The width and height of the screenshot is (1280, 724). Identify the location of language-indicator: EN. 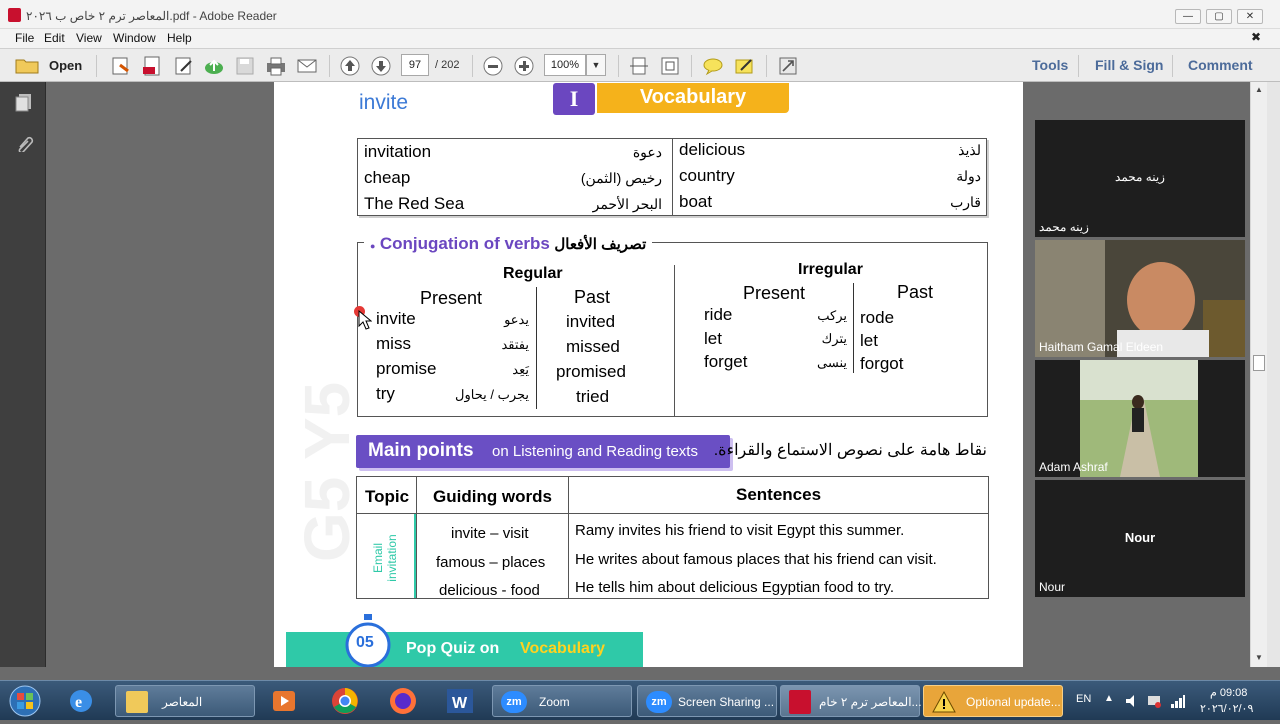
(1083, 699).